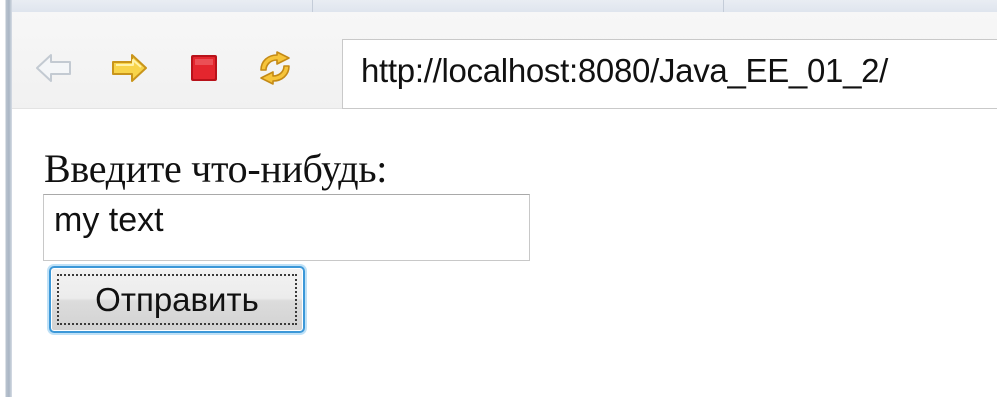  I want to click on forward-arrow-icon, so click(129, 68).